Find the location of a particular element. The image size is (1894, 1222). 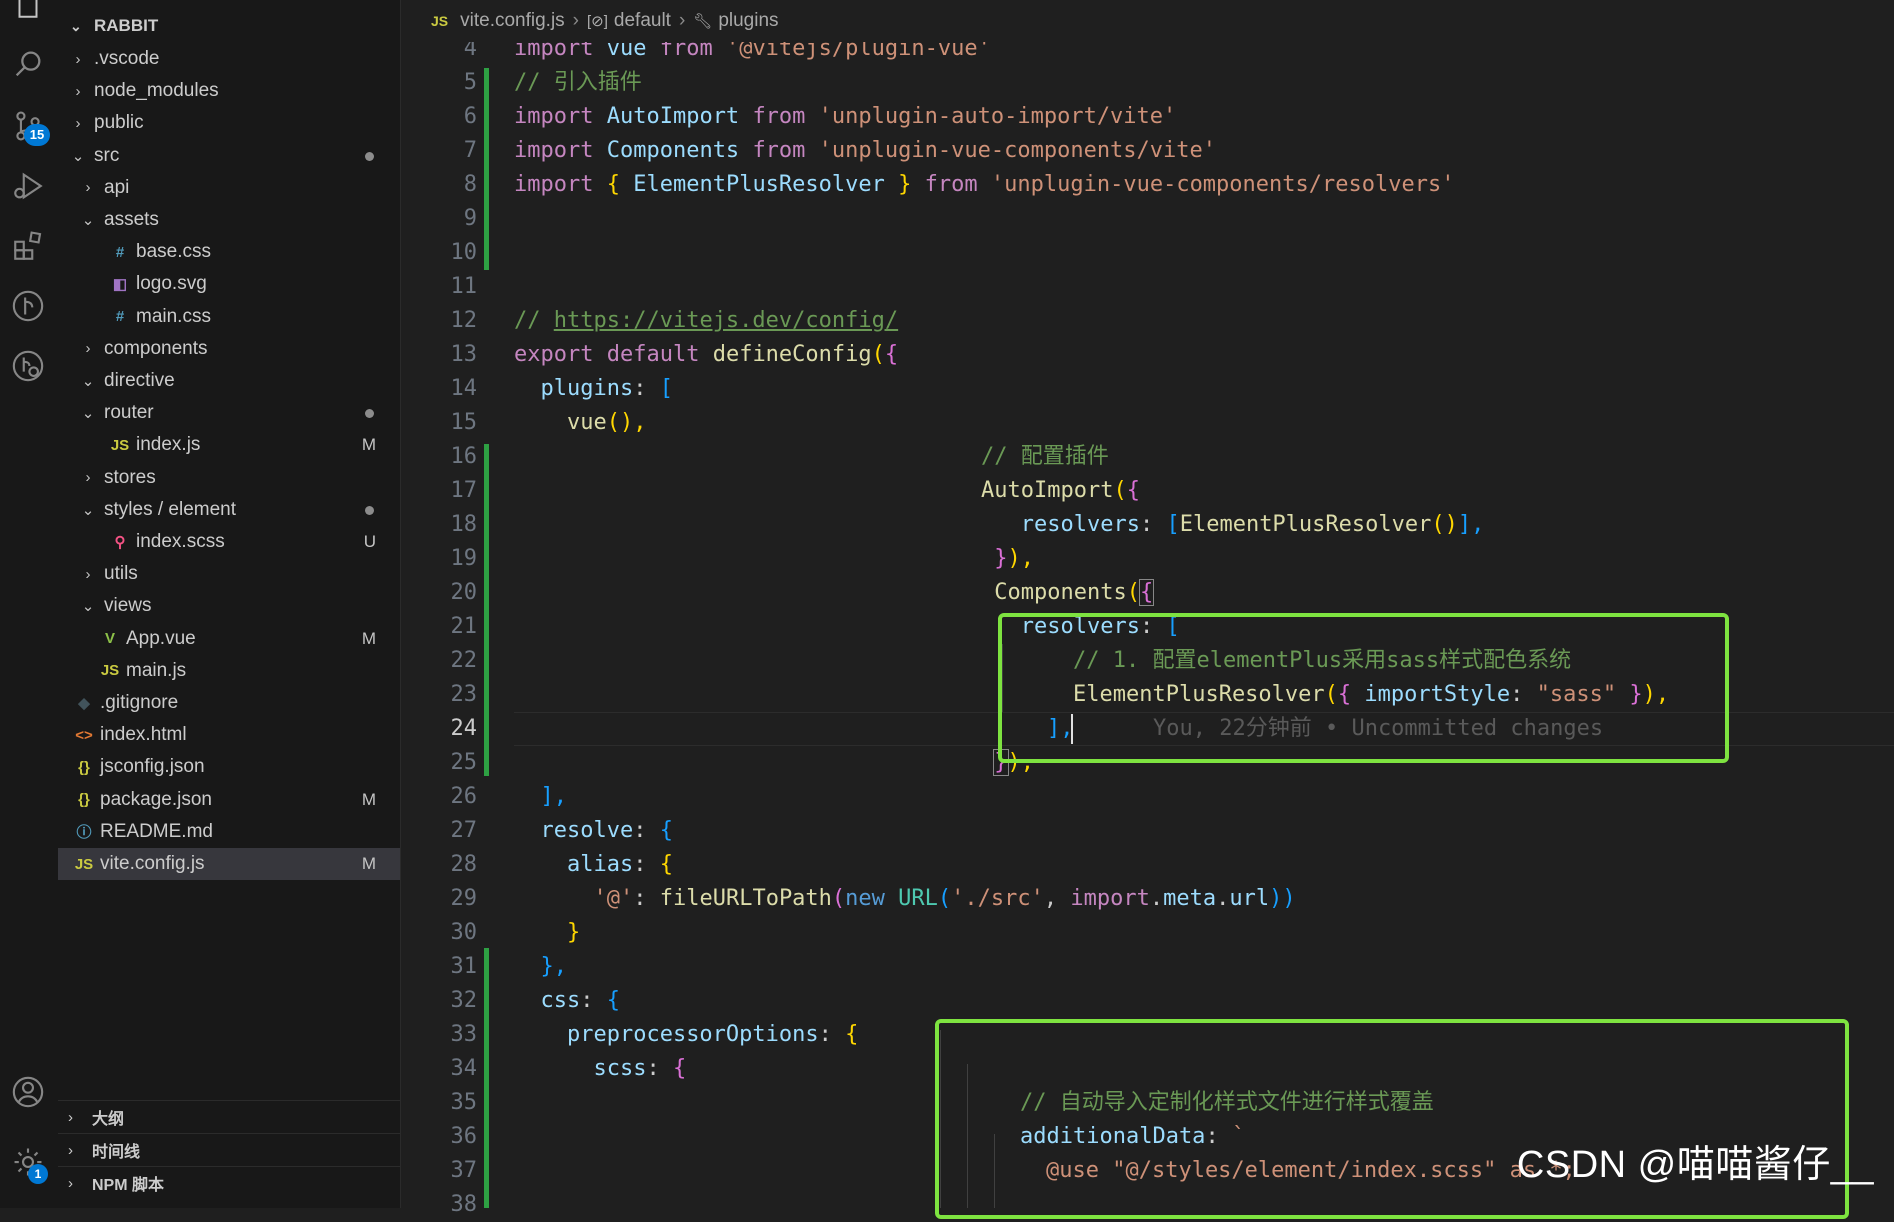

tree-folder: ⌄ directive is located at coordinates (229, 381).